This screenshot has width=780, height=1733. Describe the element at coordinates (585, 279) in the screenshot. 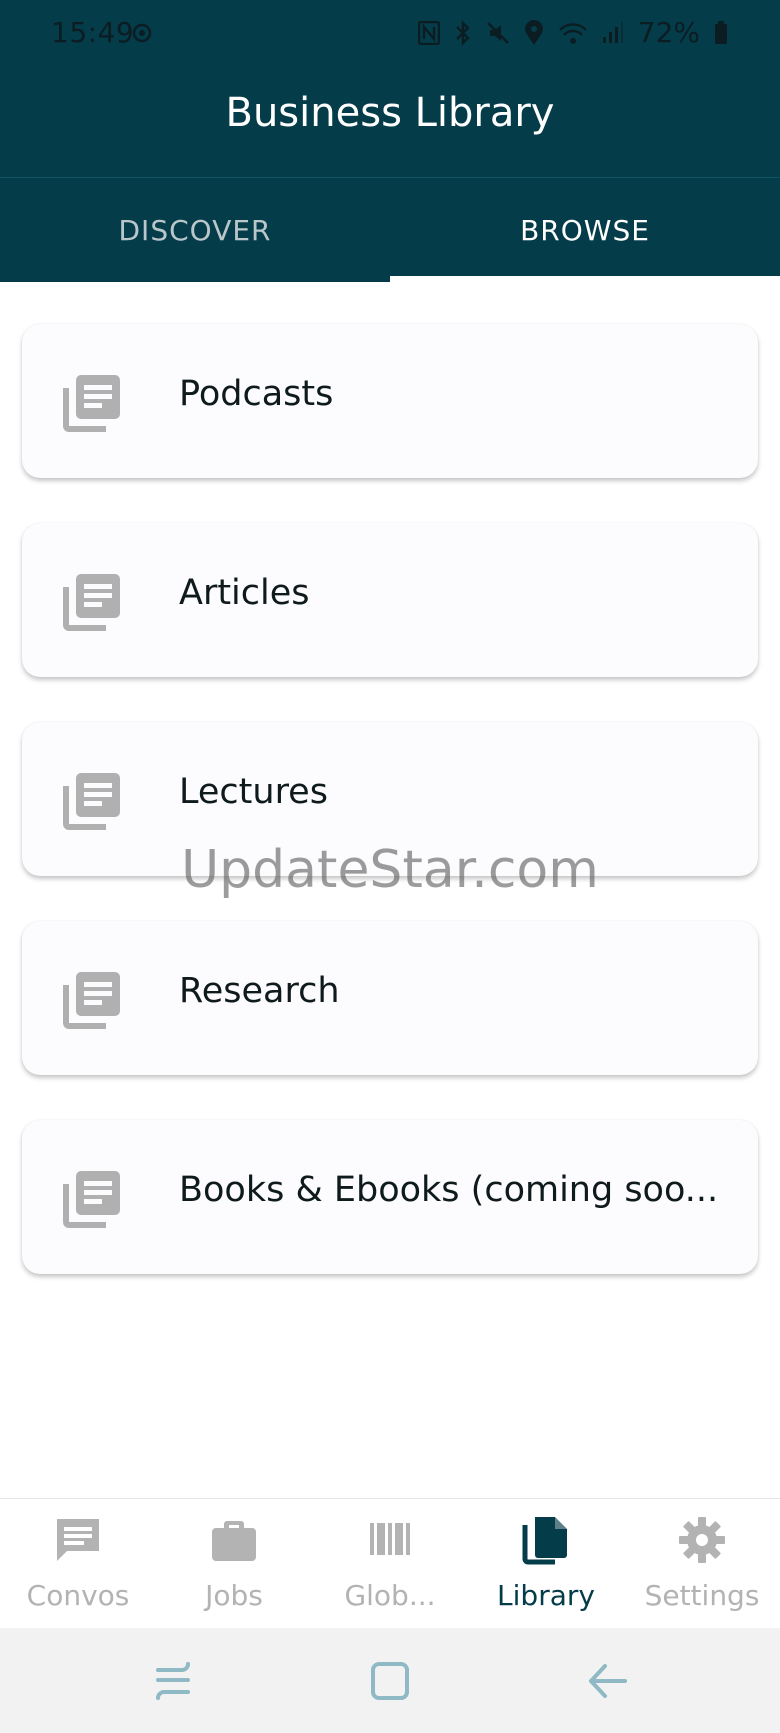

I see `tab-indicator` at that location.